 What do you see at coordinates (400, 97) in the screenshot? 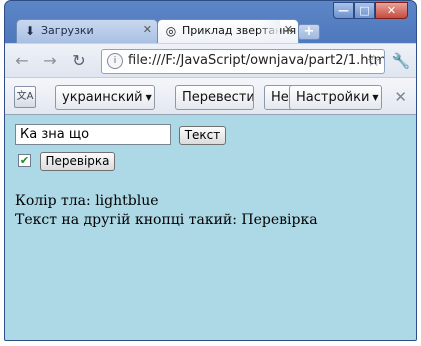
I see `close-infobar-icon: ✕` at bounding box center [400, 97].